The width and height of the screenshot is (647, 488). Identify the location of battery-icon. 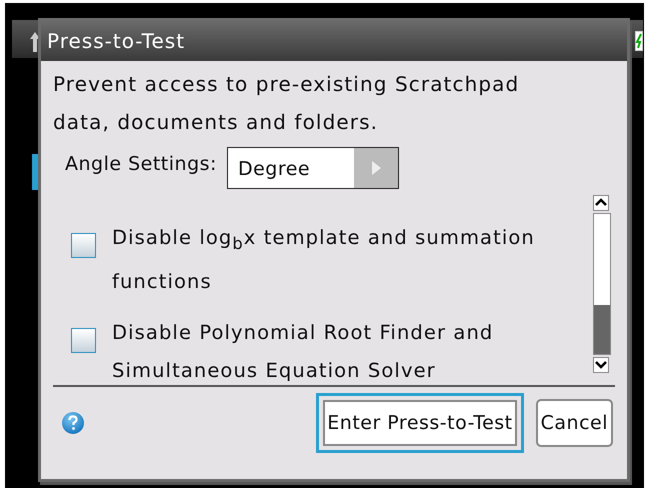
(639, 41).